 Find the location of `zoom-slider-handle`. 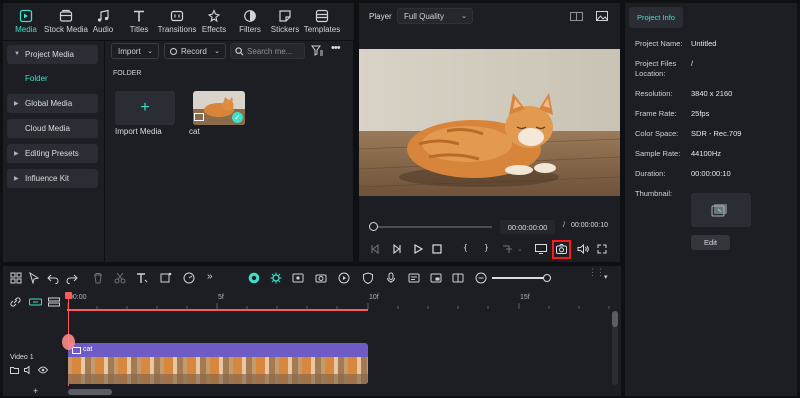

zoom-slider-handle is located at coordinates (547, 278).